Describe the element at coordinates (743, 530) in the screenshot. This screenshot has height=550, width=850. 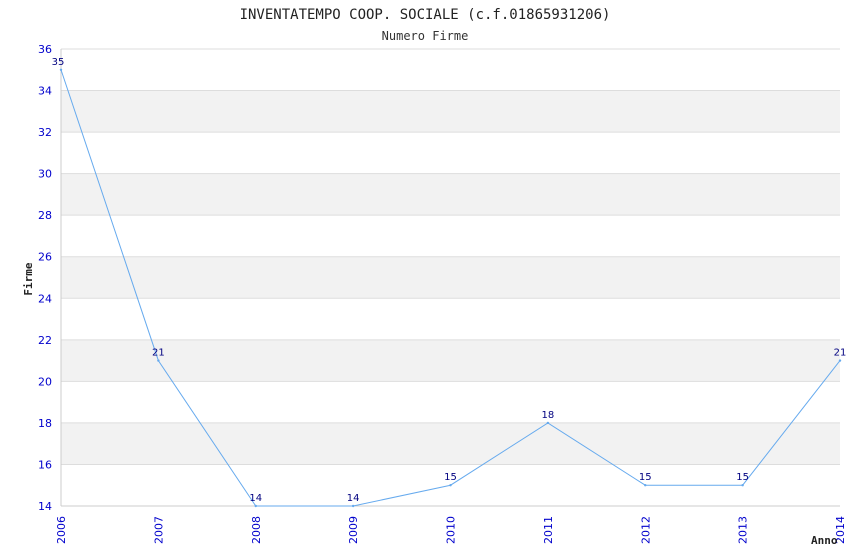
I see `x-tick-label: 2013` at that location.